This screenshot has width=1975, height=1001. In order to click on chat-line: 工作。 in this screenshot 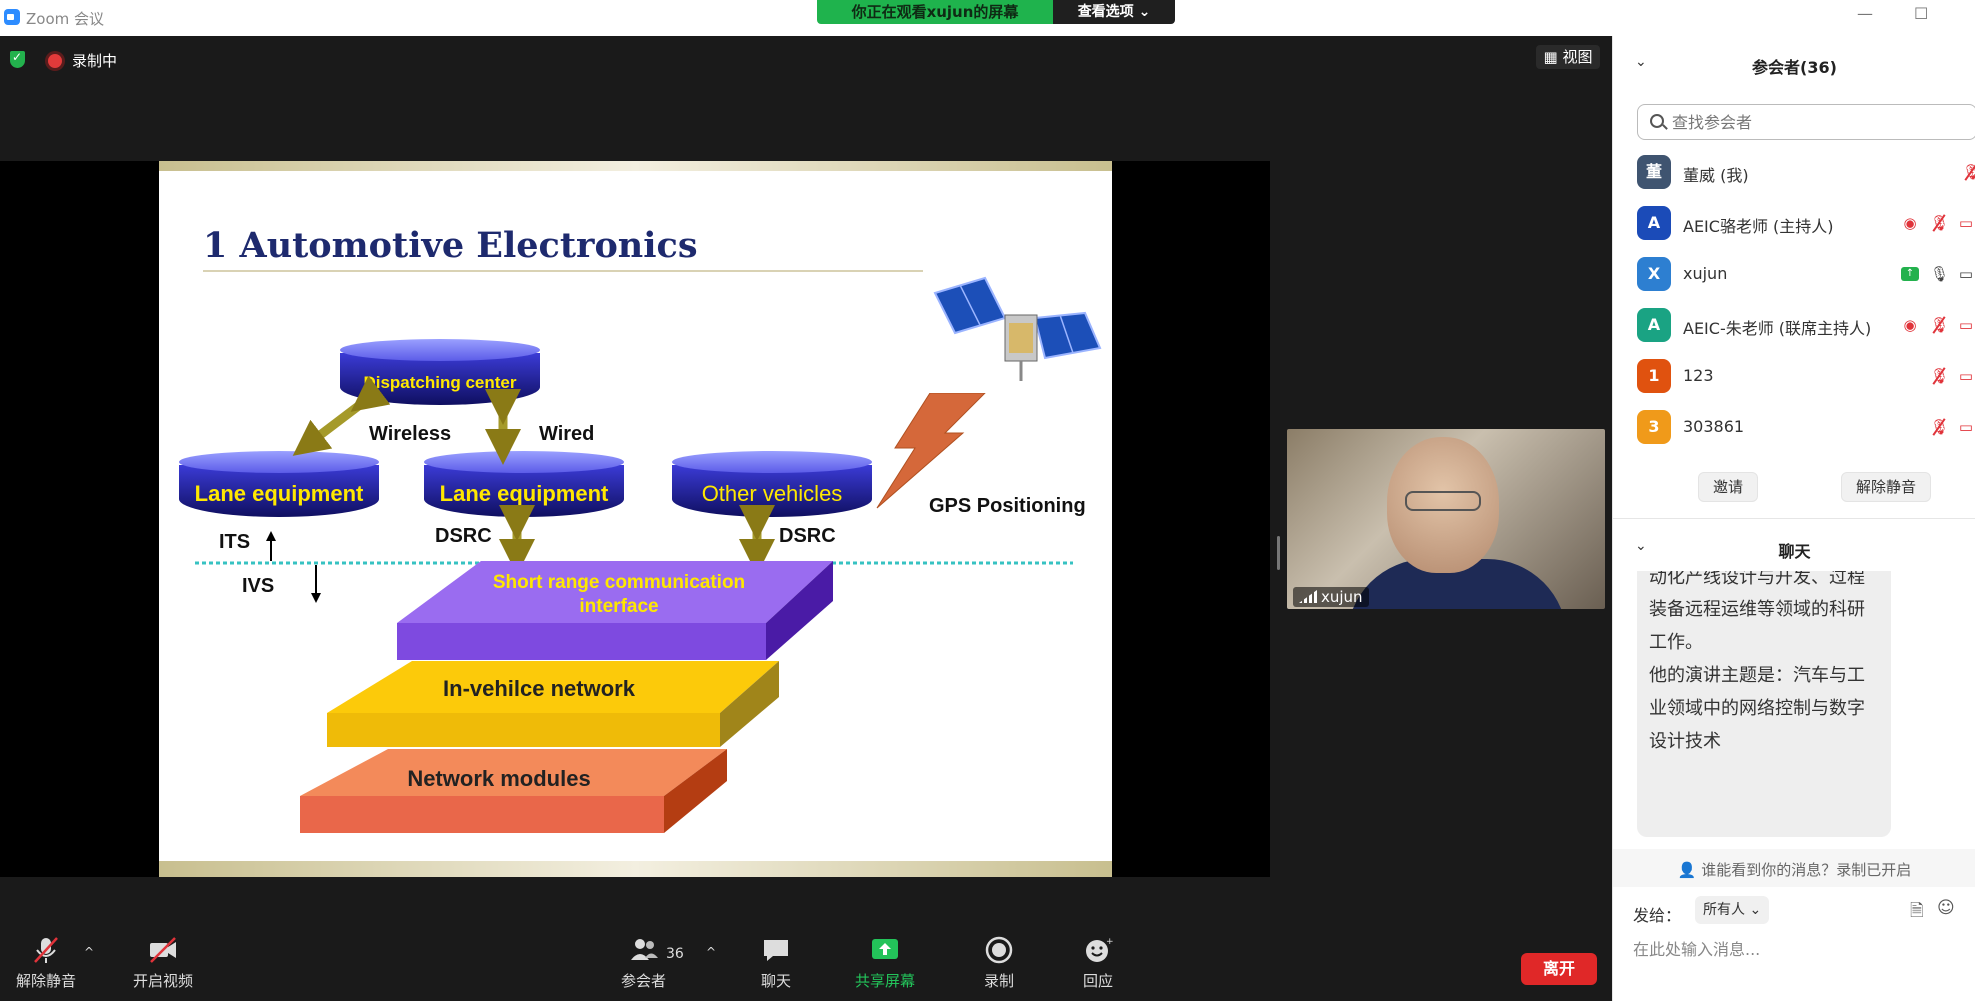, I will do `click(1676, 642)`.